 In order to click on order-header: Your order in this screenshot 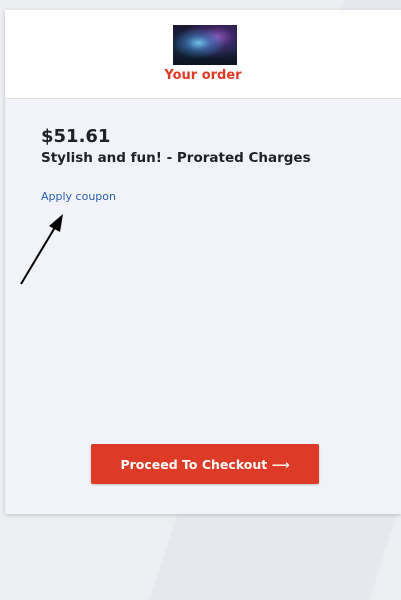, I will do `click(203, 54)`.